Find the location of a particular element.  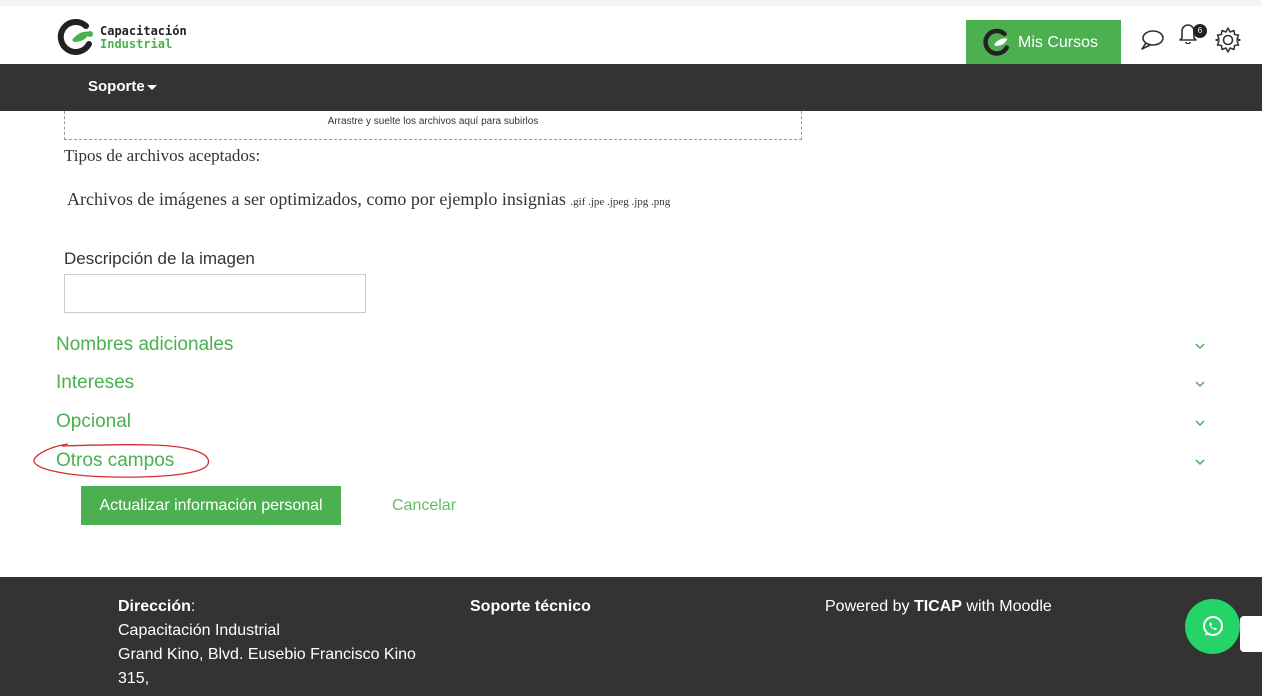

section-intereses: Intereses is located at coordinates (95, 383).